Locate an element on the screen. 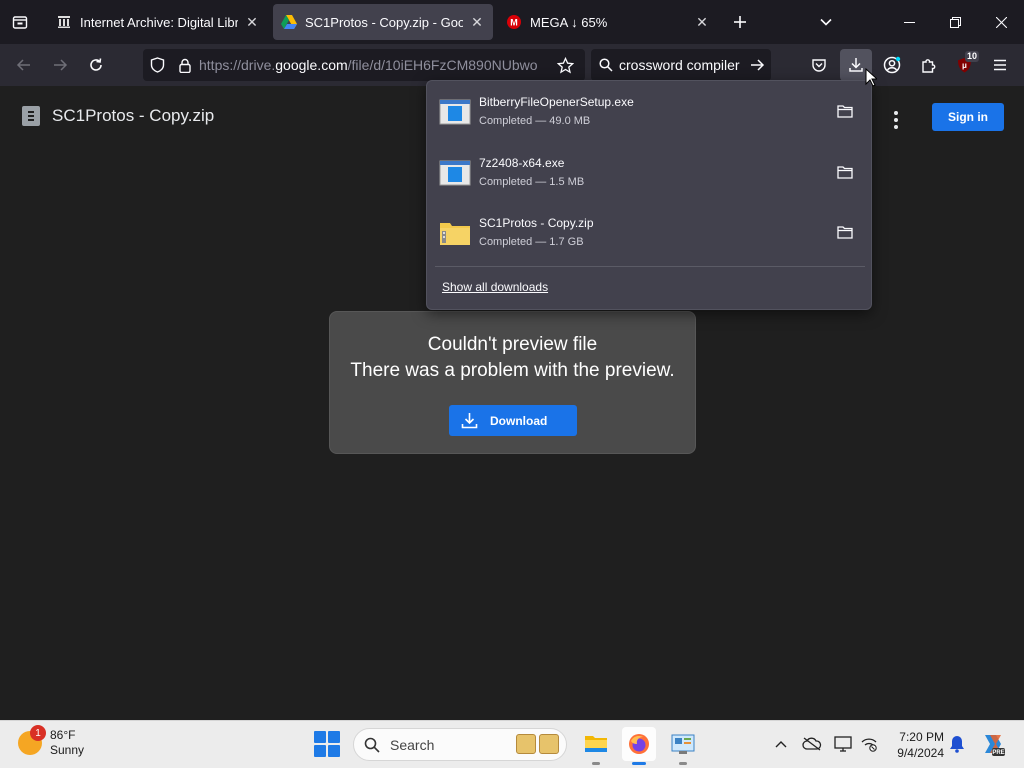 The image size is (1024, 768). download-arrow-icon is located at coordinates (856, 65).